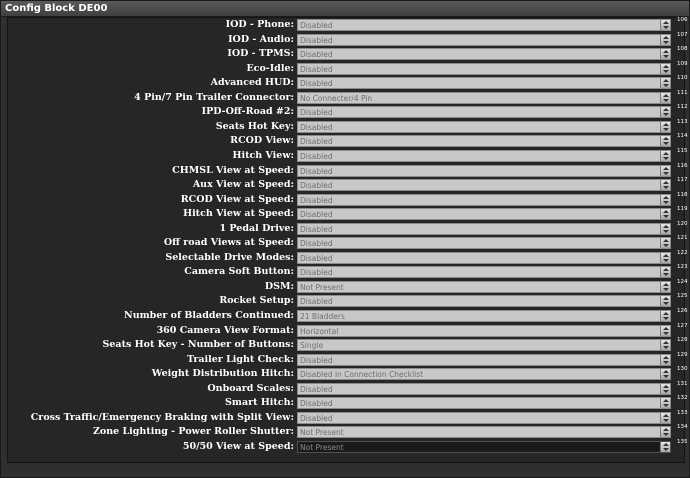  I want to click on config-row: IPD-Off-Road #2: Disabled 112, so click(345, 112).